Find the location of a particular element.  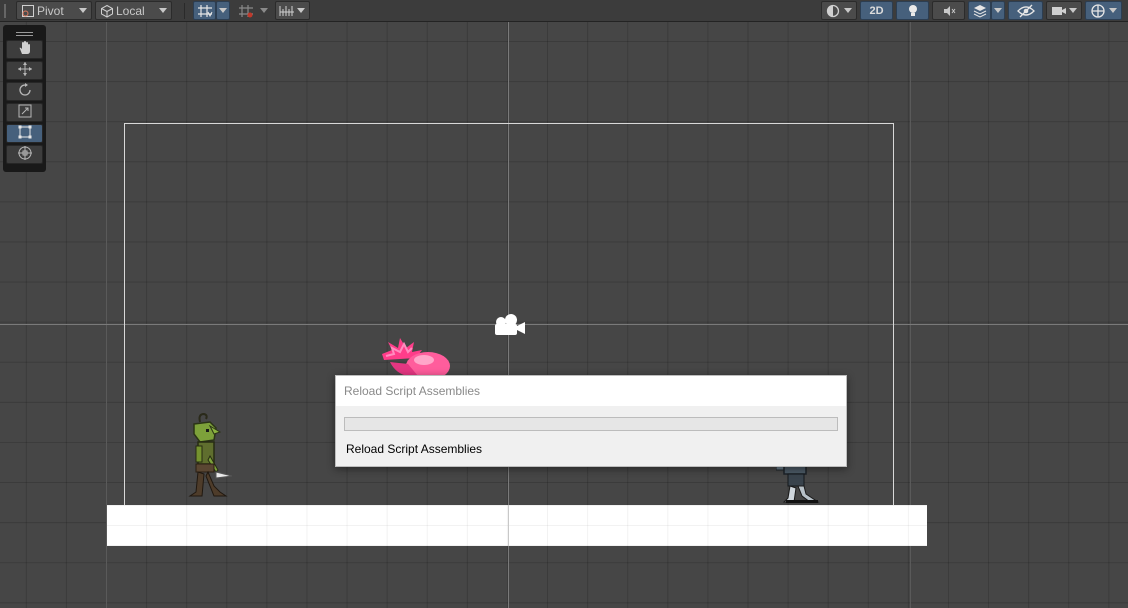

visibility-icon is located at coordinates (1025, 10).